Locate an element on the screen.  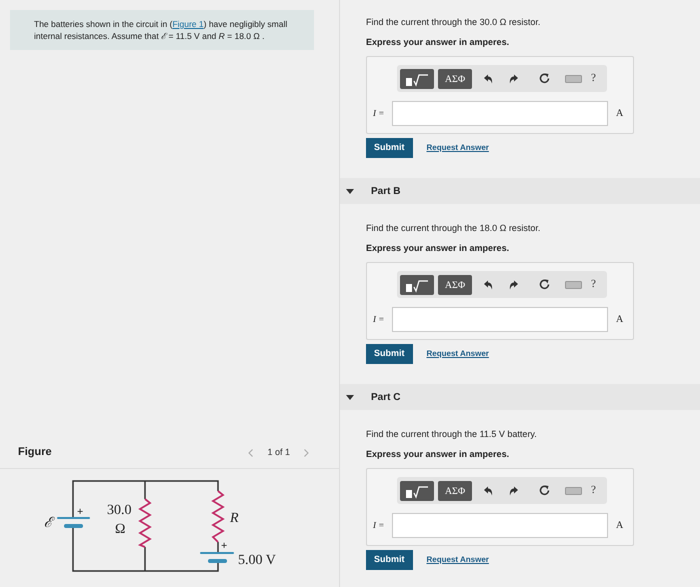
resistor-label: R is located at coordinates (234, 518).